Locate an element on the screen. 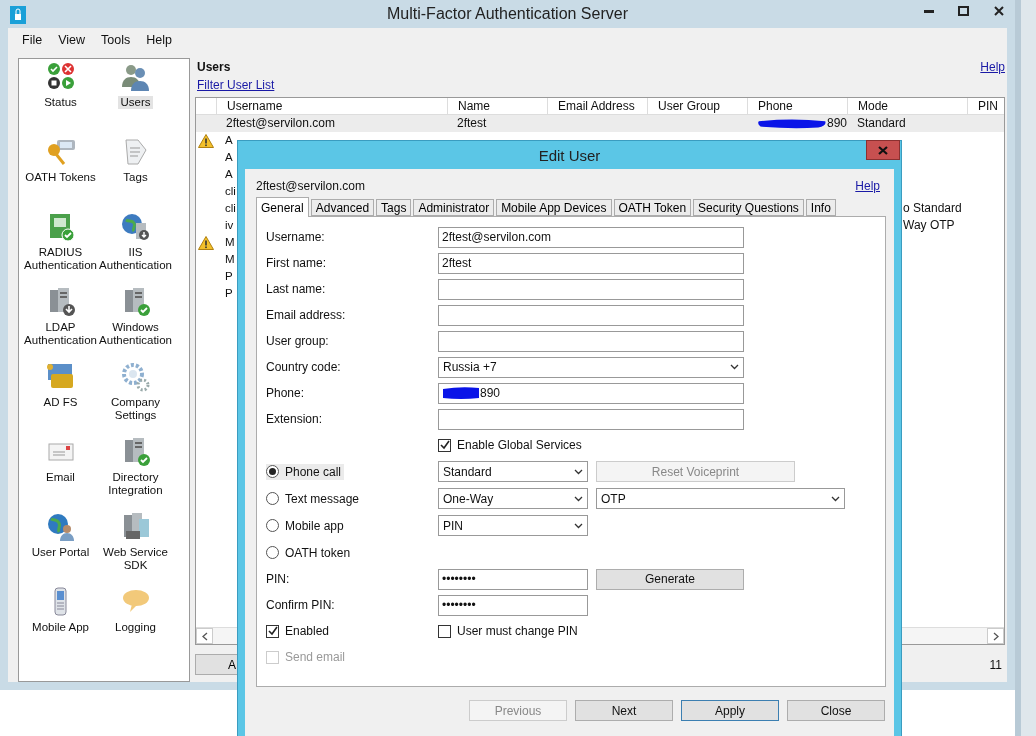  tab: Security Questions is located at coordinates (748, 207).